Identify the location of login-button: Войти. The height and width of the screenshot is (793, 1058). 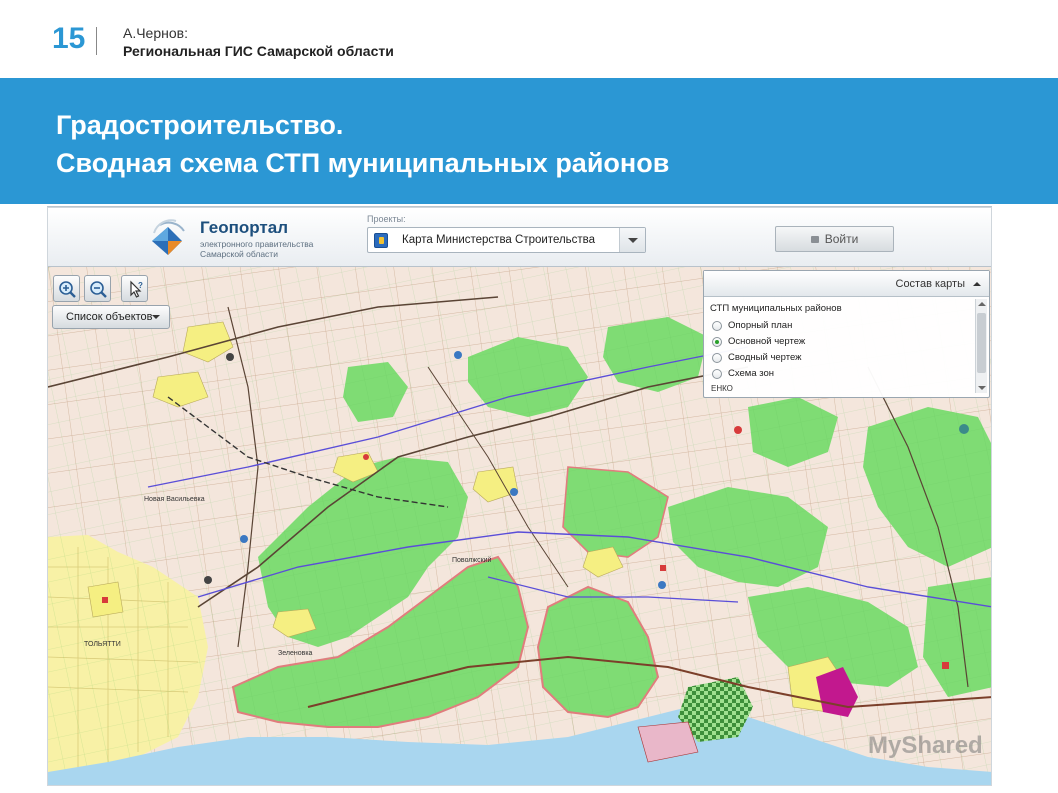
(834, 239).